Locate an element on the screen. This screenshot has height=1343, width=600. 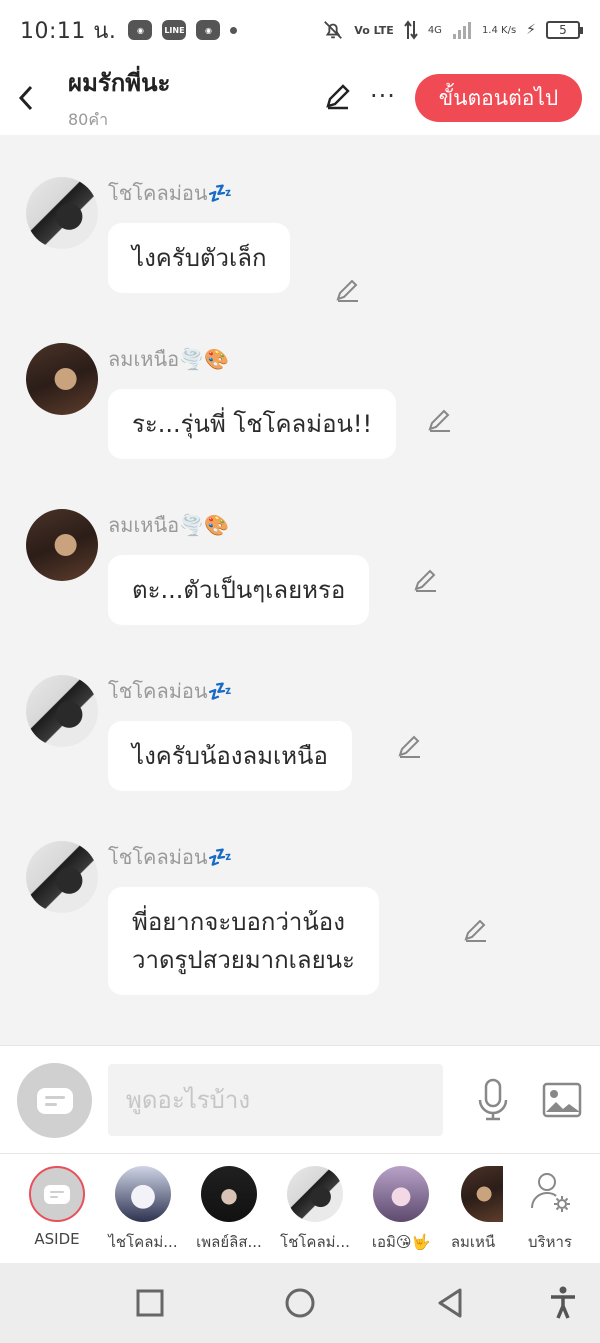
message-bubble: ระ...รุ่นพี่ โชโคลม่อน!! is located at coordinates (252, 424).